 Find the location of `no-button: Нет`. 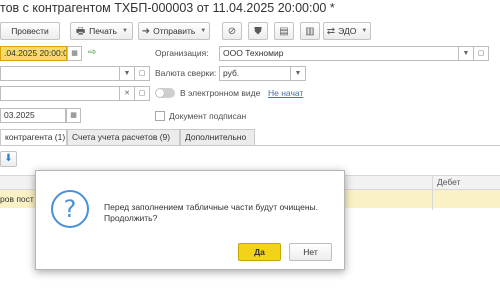

no-button: Нет is located at coordinates (310, 252).